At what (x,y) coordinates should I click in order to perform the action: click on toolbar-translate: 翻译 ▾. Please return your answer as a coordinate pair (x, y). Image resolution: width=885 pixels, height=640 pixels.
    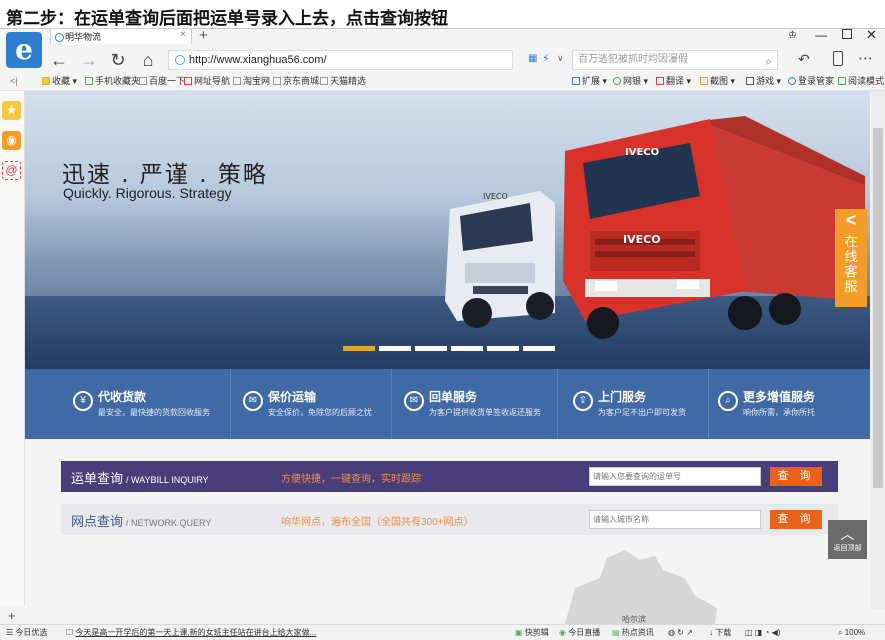
    Looking at the image, I should click on (673, 81).